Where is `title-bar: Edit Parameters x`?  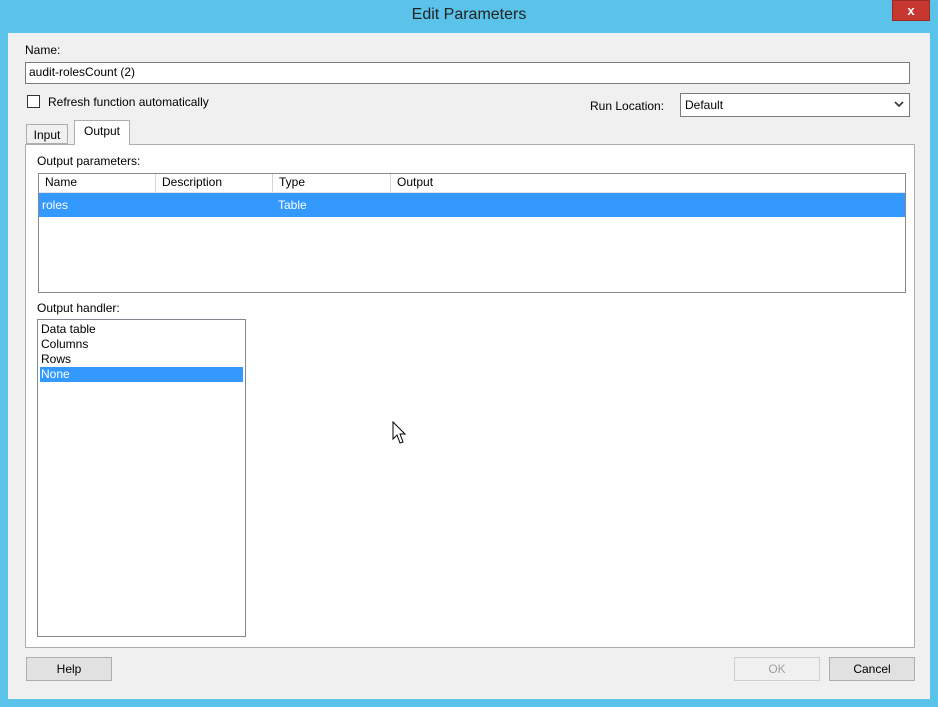 title-bar: Edit Parameters x is located at coordinates (469, 16).